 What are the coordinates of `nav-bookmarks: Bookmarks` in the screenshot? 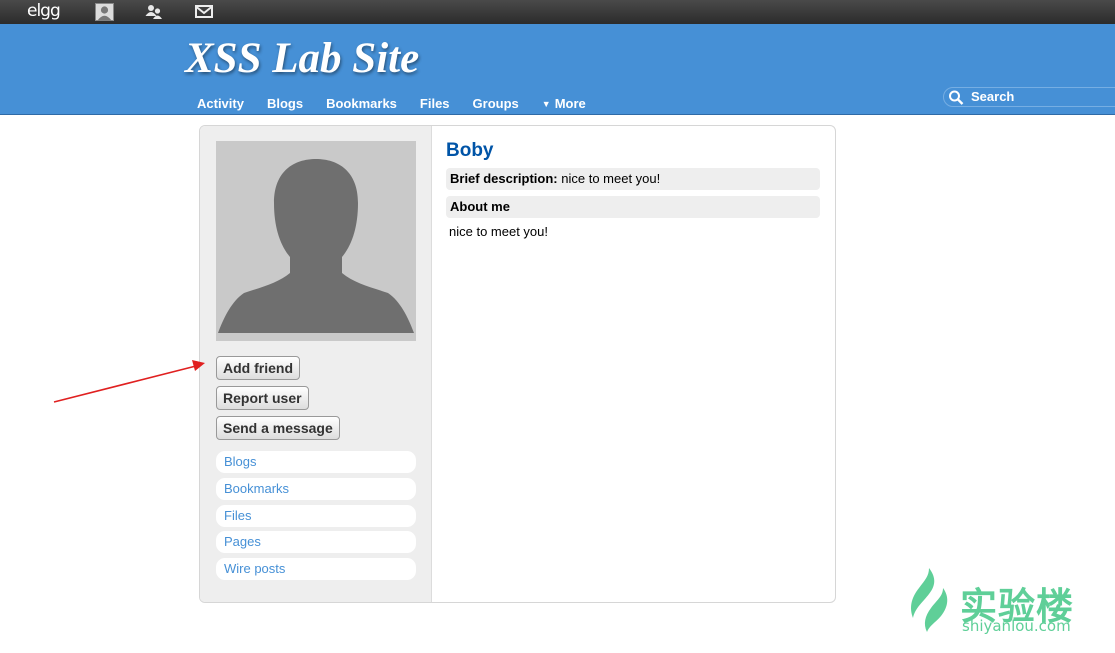 It's located at (361, 103).